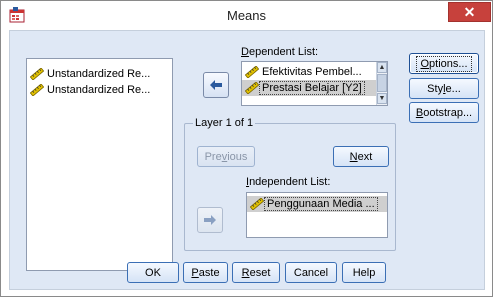 The image size is (493, 297). Describe the element at coordinates (256, 272) in the screenshot. I see `reset-button: Reset` at that location.